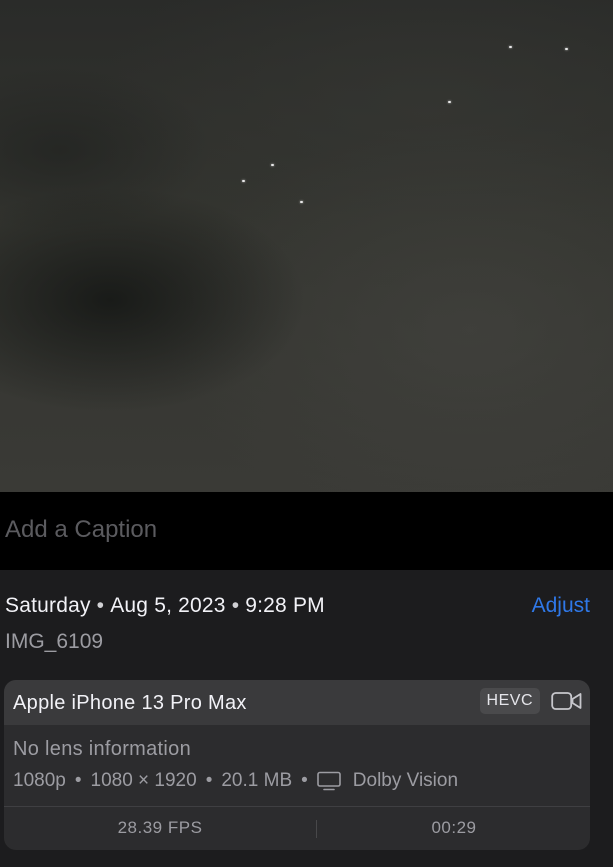 The image size is (613, 867). What do you see at coordinates (316, 829) in the screenshot?
I see `footer-divider` at bounding box center [316, 829].